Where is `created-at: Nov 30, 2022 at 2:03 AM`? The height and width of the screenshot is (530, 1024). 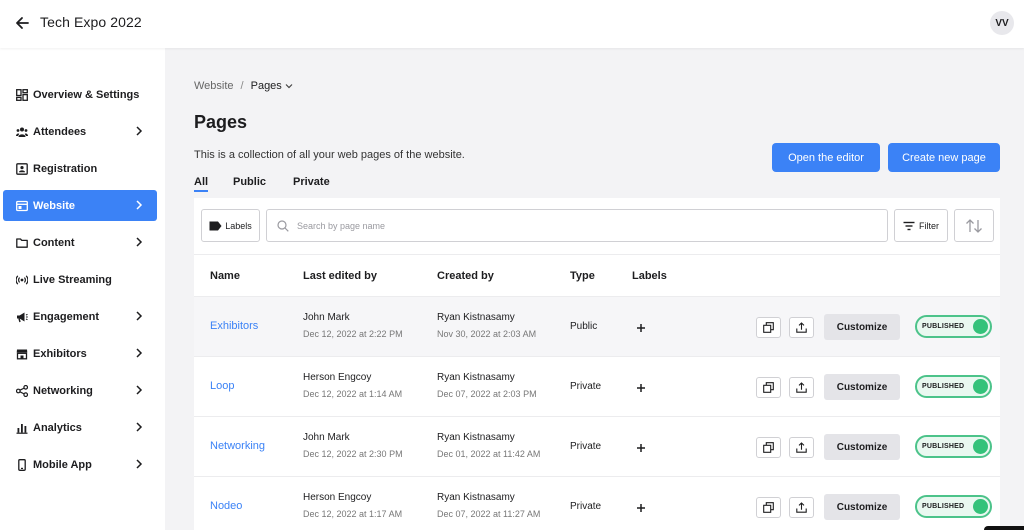
created-at: Nov 30, 2022 at 2:03 AM is located at coordinates (487, 334).